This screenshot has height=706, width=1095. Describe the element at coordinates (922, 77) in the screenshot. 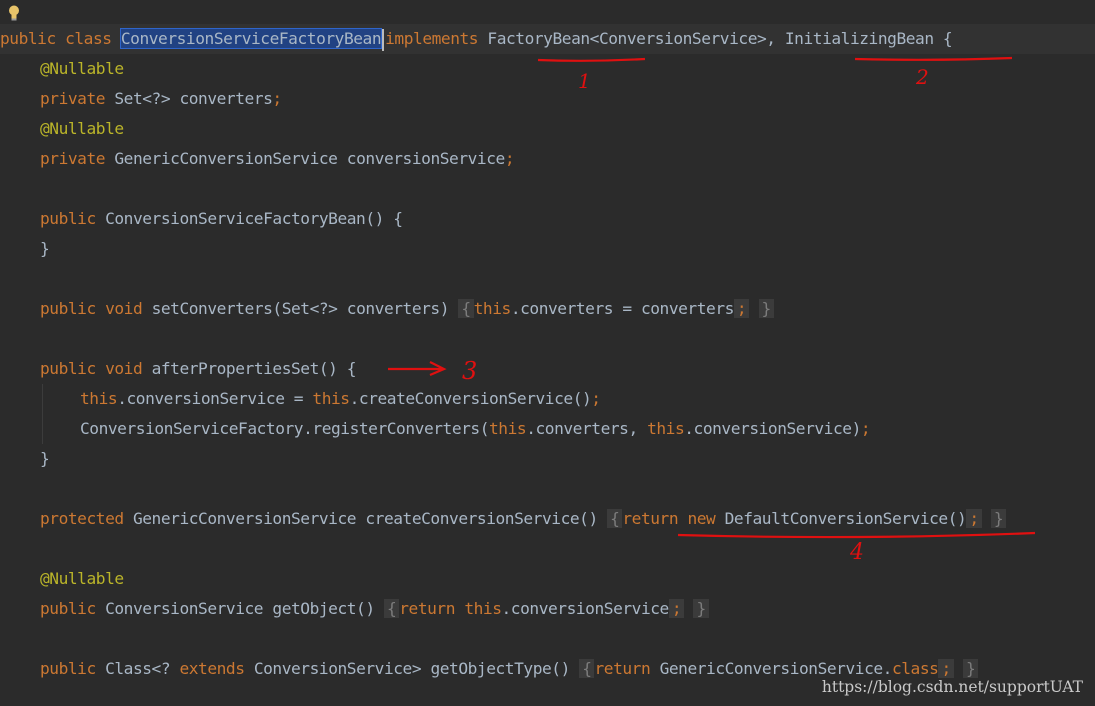

I see `annotation-mark-2: 2` at that location.